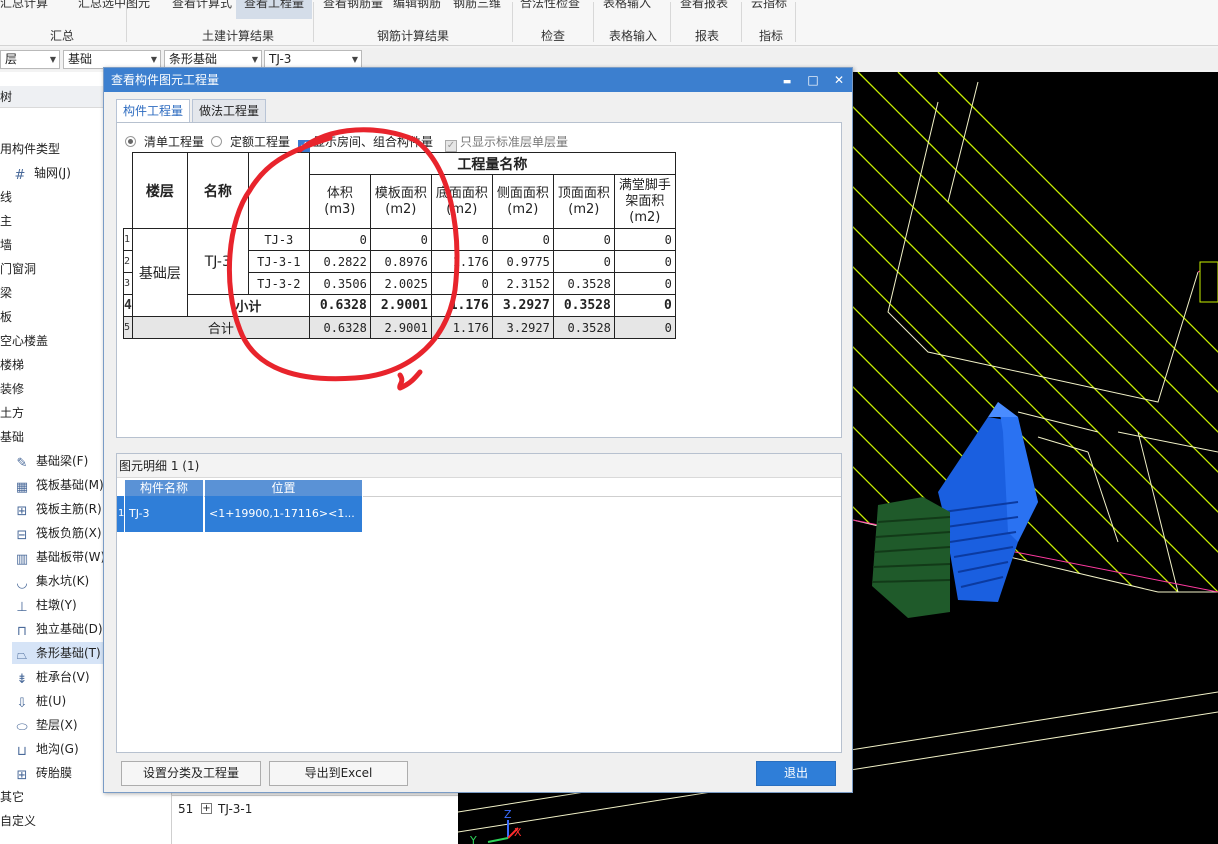 This screenshot has width=1218, height=844. What do you see at coordinates (6, 197) in the screenshot?
I see `tree-item-line: 线` at bounding box center [6, 197].